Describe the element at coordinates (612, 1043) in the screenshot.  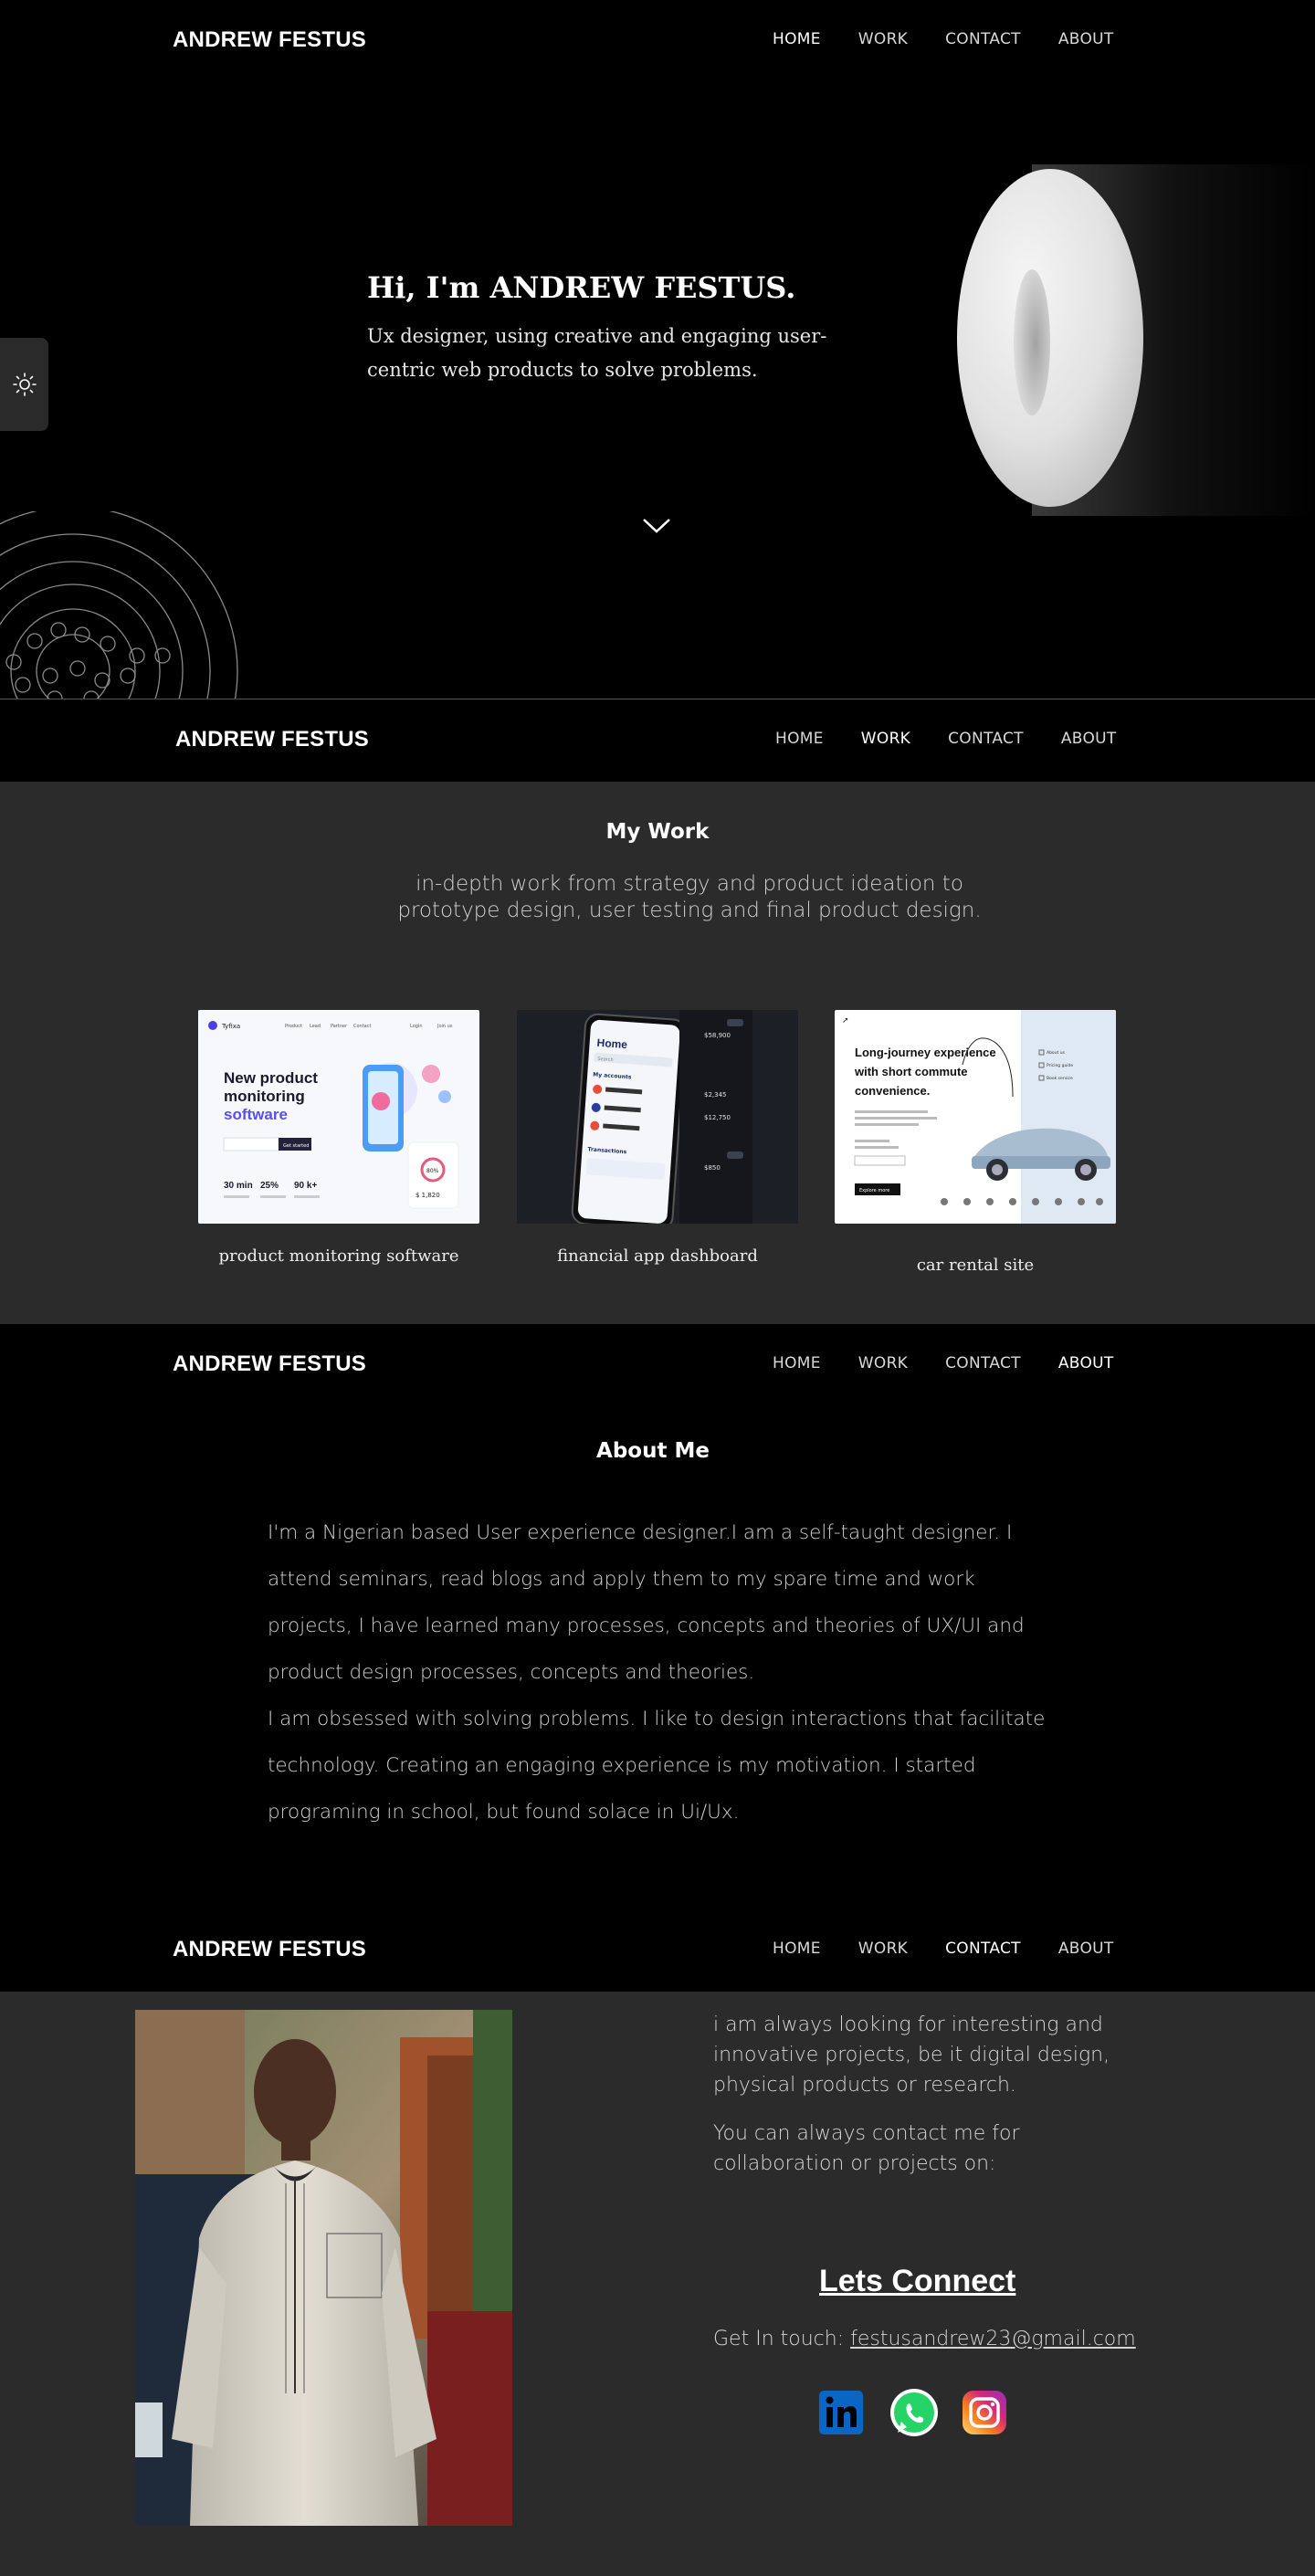
I see `svg-text: Home` at that location.